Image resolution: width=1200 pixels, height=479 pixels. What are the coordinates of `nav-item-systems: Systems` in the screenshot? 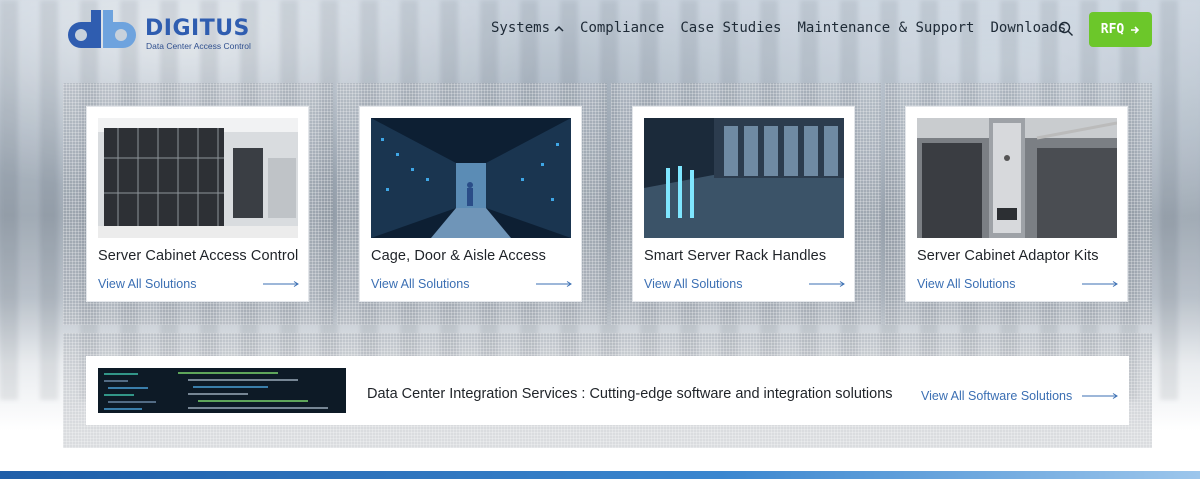 It's located at (527, 28).